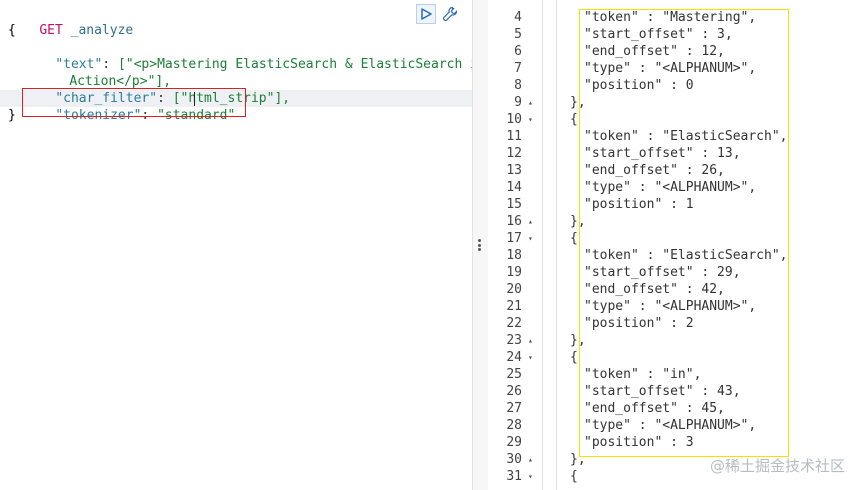  What do you see at coordinates (102, 30) in the screenshot?
I see `endpoint: _analyze` at bounding box center [102, 30].